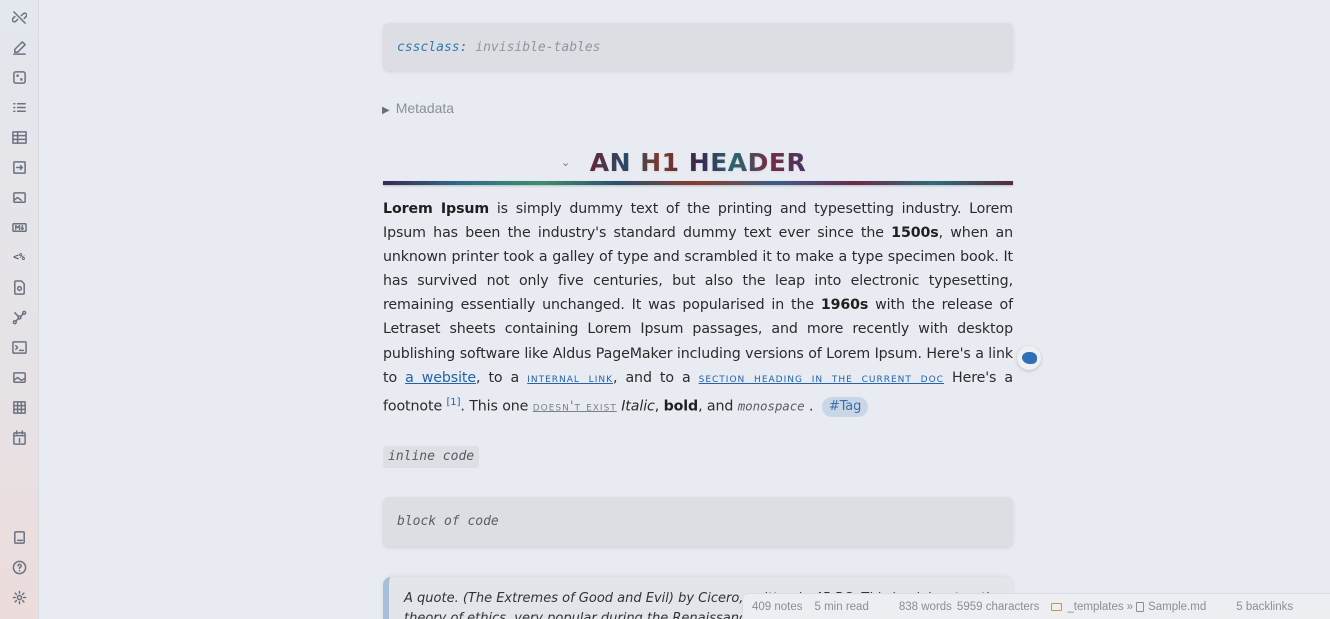  I want to click on metadata-label: Metadata, so click(425, 108).